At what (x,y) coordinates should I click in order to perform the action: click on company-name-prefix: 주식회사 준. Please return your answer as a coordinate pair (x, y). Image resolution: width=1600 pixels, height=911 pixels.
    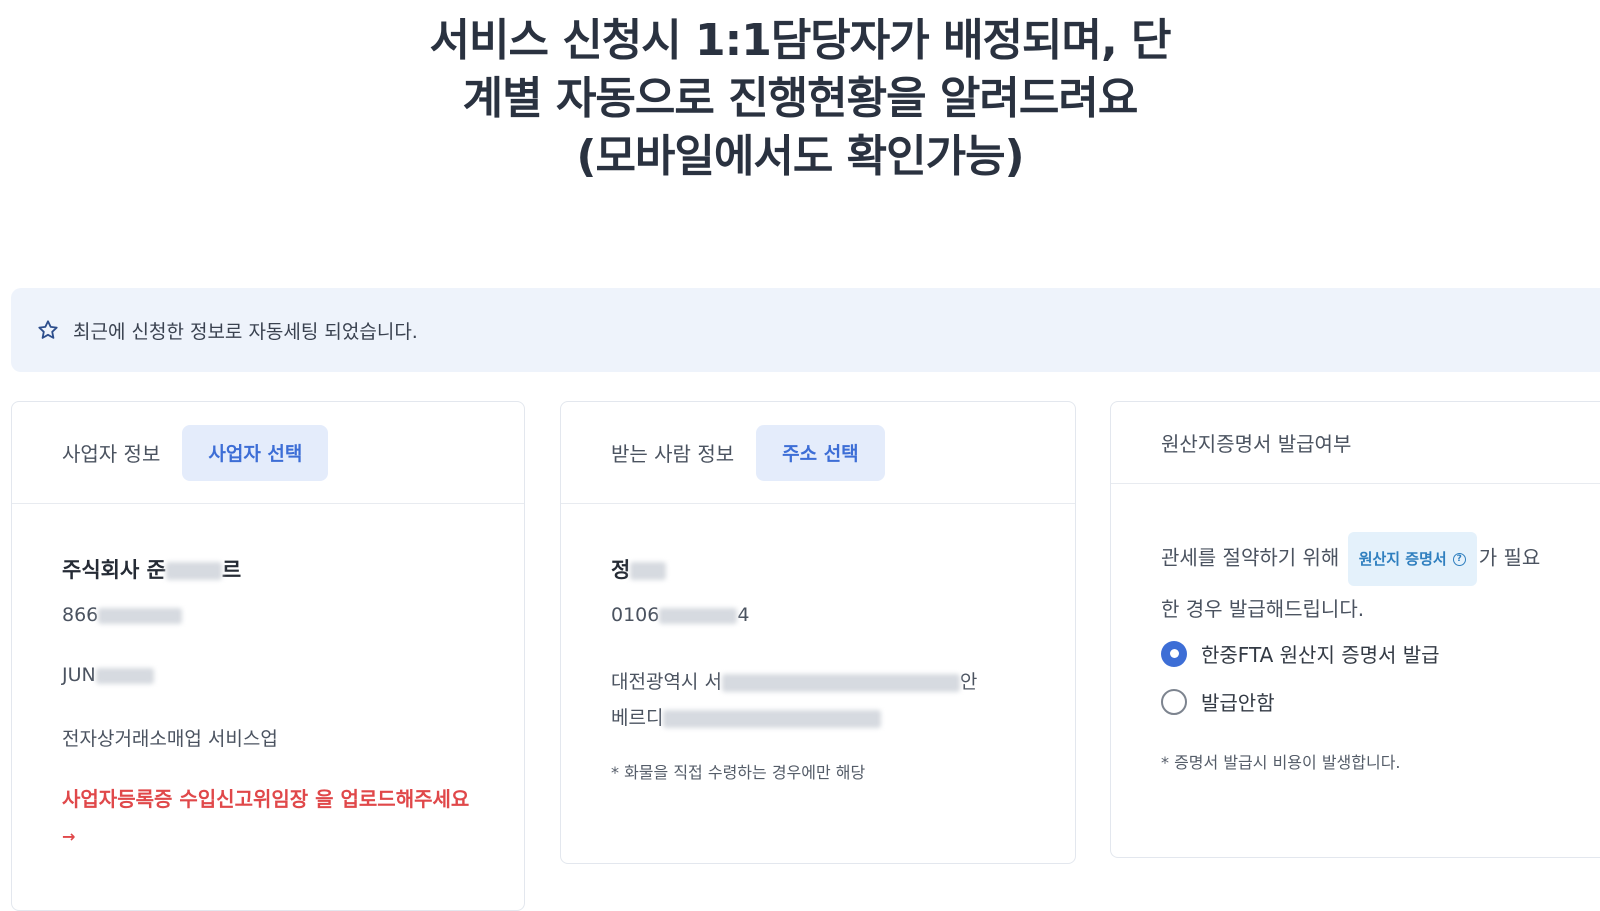
    Looking at the image, I should click on (114, 570).